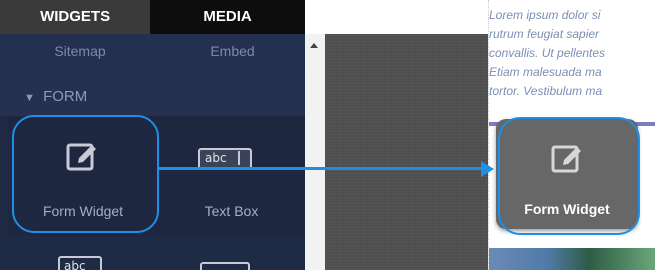  What do you see at coordinates (75, 17) in the screenshot?
I see `tab-widgets: WIDGETS` at bounding box center [75, 17].